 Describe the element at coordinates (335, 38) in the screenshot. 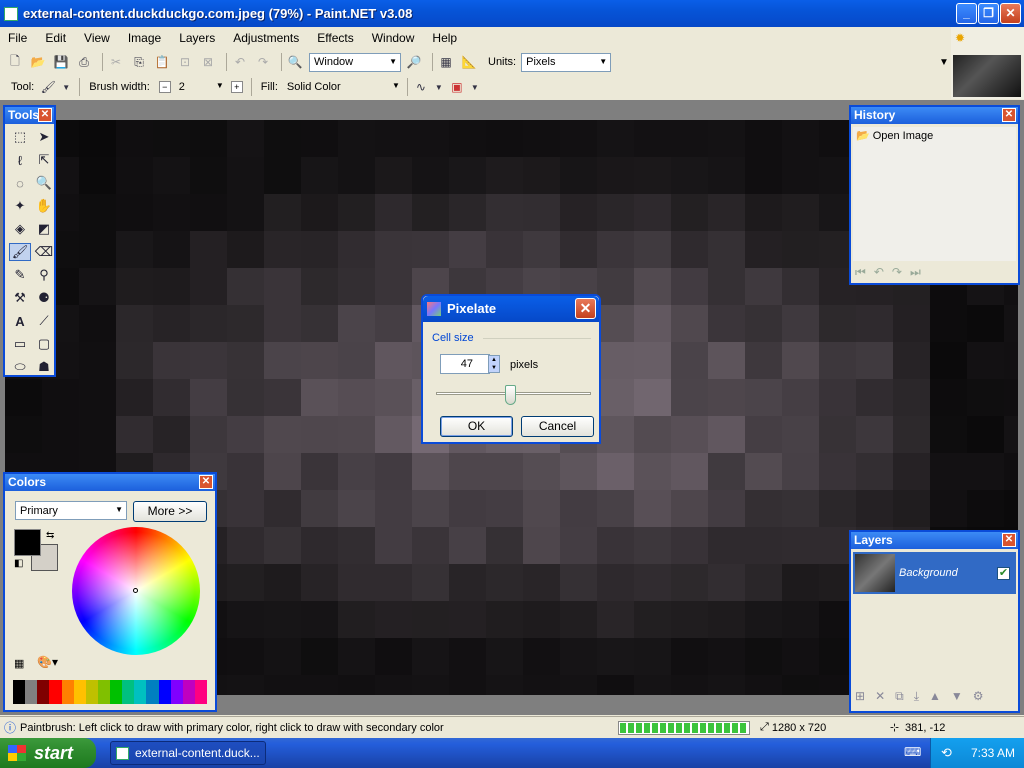

I see `menu-effects: Effects` at that location.